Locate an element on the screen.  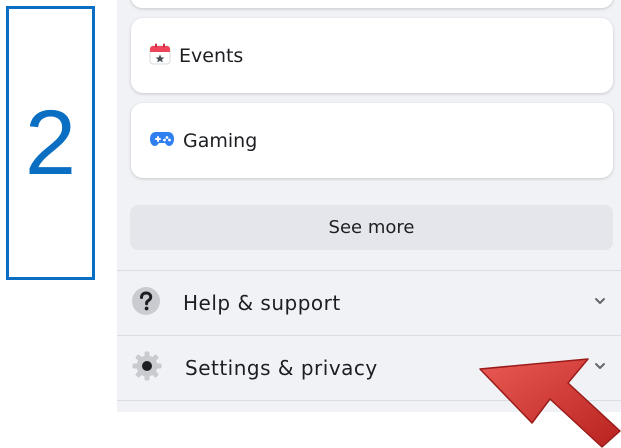
shortcut-label: Events is located at coordinates (211, 55).